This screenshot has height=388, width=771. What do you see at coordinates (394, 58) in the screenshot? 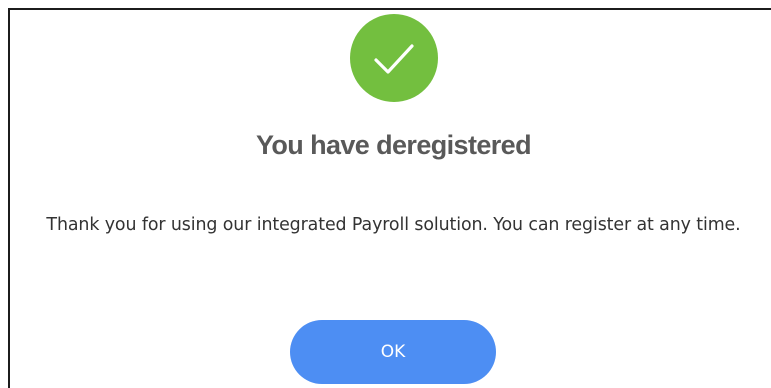
I see `success-checkmark-icon` at bounding box center [394, 58].